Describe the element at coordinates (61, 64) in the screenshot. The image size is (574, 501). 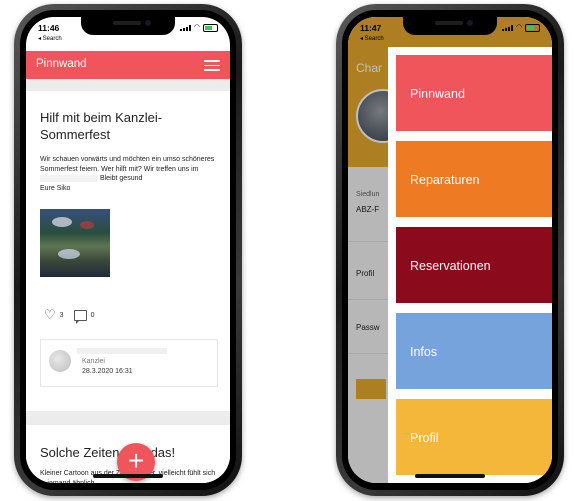
I see `app-bar-title: Pinnwand` at that location.